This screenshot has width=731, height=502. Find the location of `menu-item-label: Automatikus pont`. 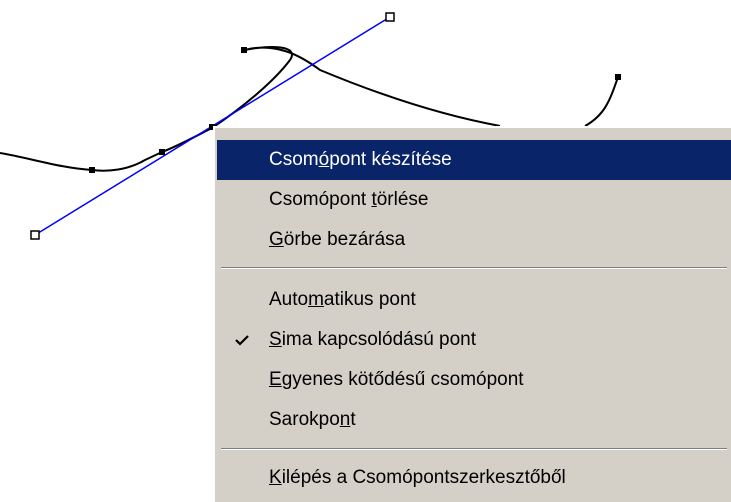

menu-item-label: Automatikus pont is located at coordinates (342, 299).